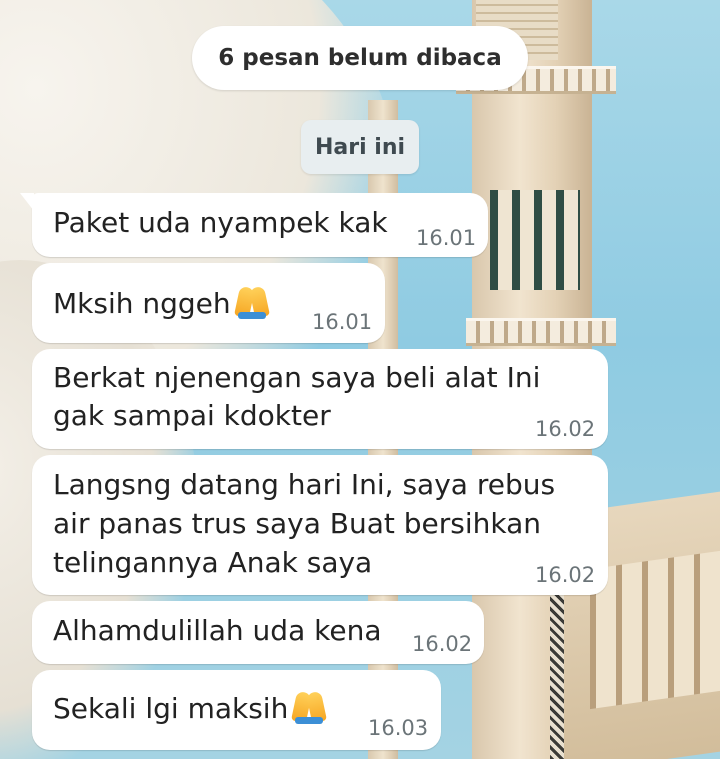 This screenshot has width=720, height=759. I want to click on message-text: Sekali lgi maksih, so click(171, 708).